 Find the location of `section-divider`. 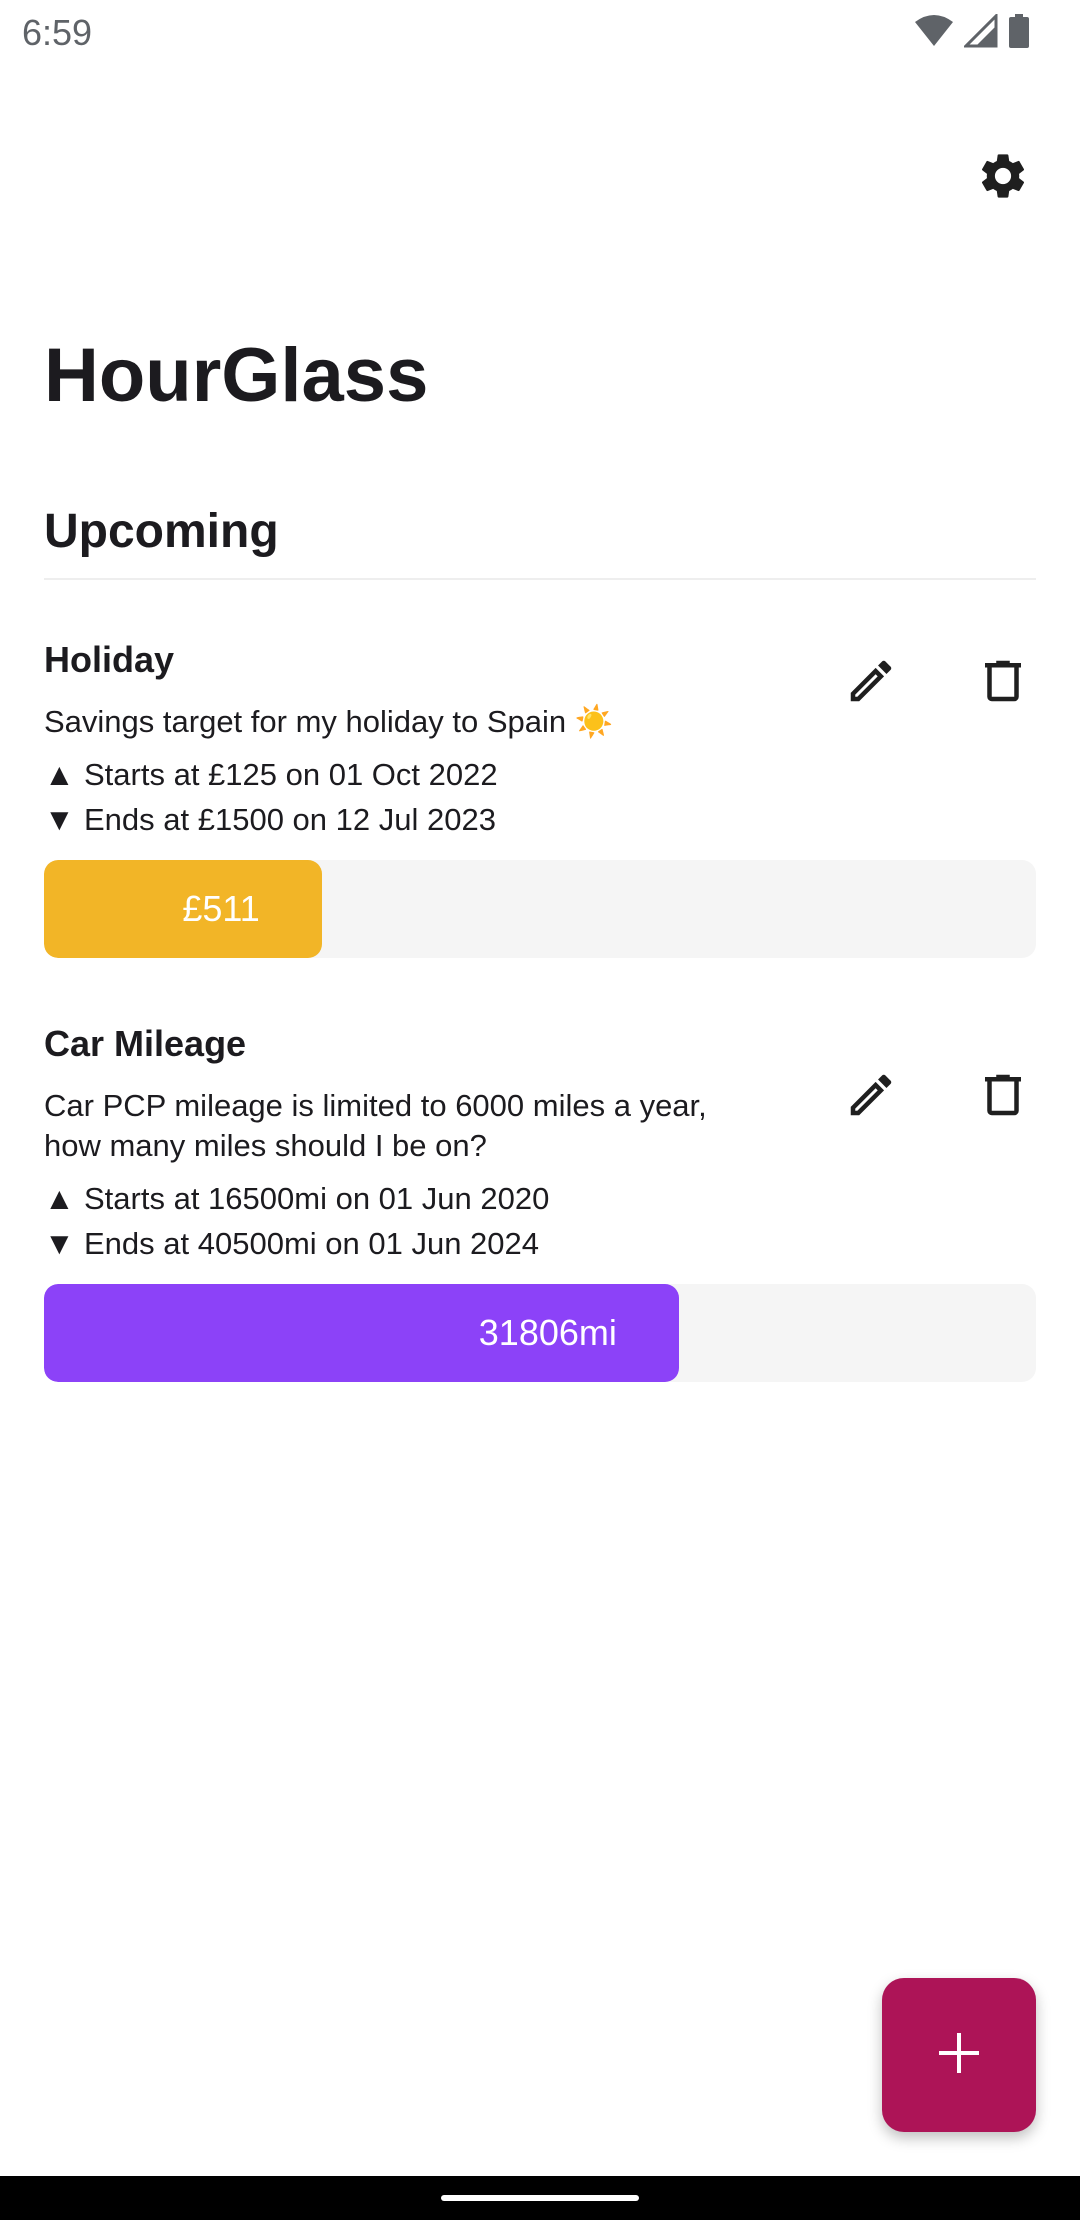

section-divider is located at coordinates (540, 579).